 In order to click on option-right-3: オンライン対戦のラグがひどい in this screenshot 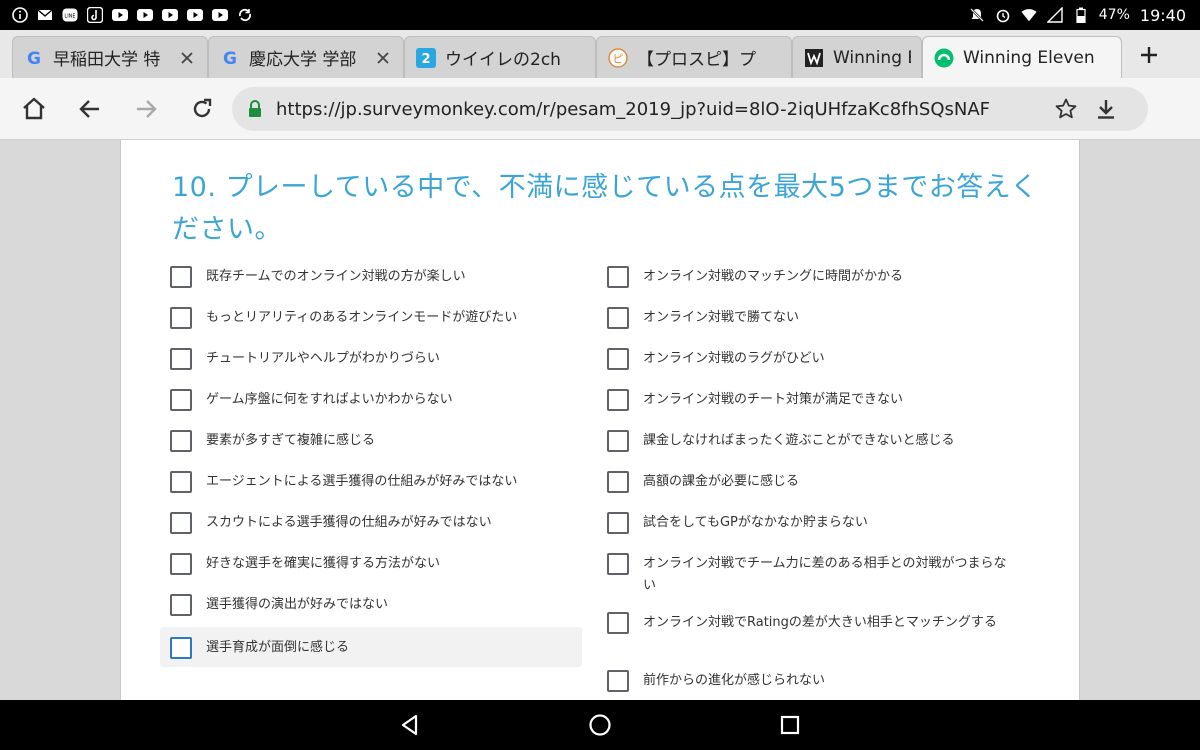, I will do `click(812, 359)`.